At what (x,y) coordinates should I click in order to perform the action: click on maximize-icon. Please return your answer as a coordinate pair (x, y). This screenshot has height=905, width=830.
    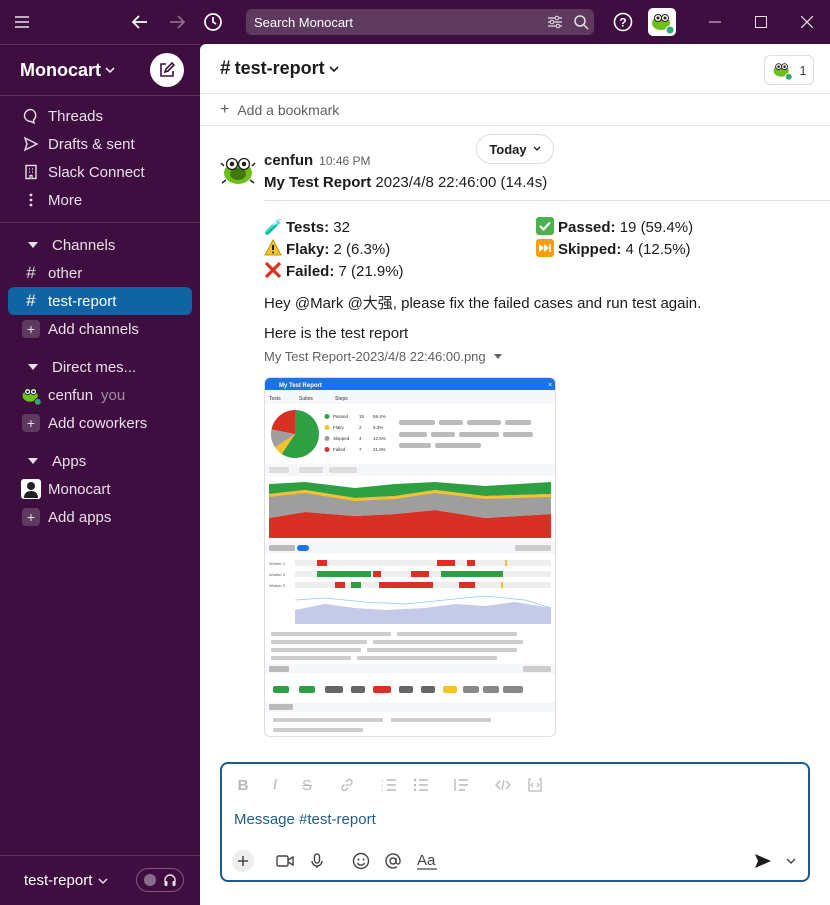
    Looking at the image, I should click on (761, 22).